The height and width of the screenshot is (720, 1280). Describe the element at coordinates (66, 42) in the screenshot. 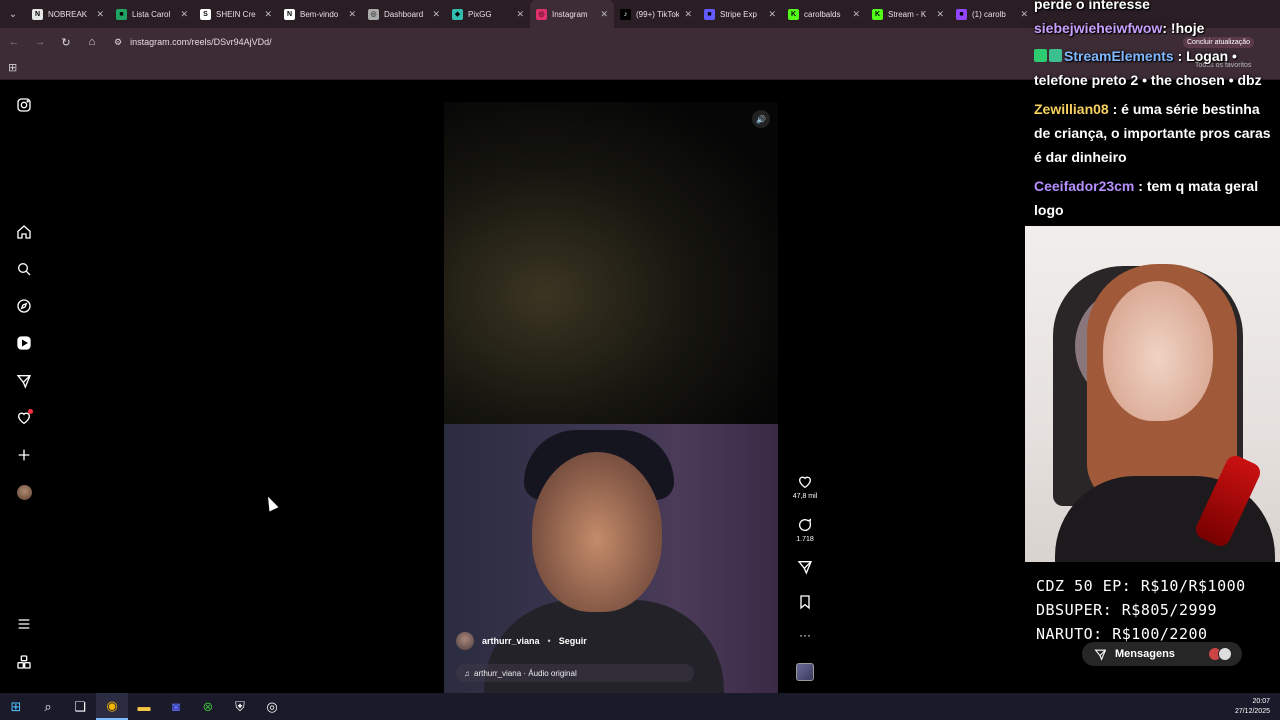

I see `reload-icon: ↻` at that location.